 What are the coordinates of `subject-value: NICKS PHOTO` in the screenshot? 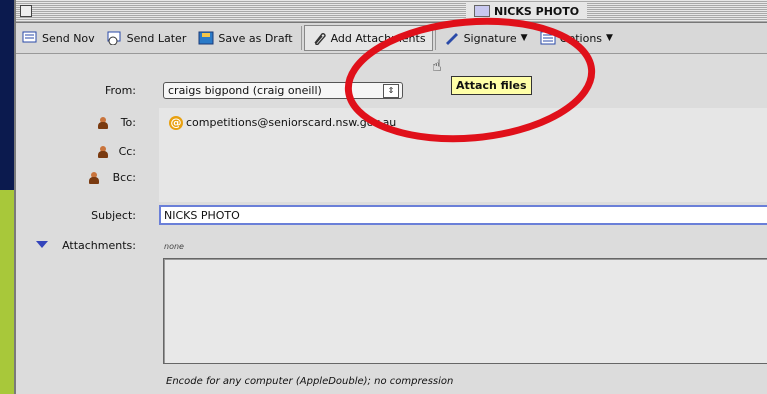 It's located at (202, 215).